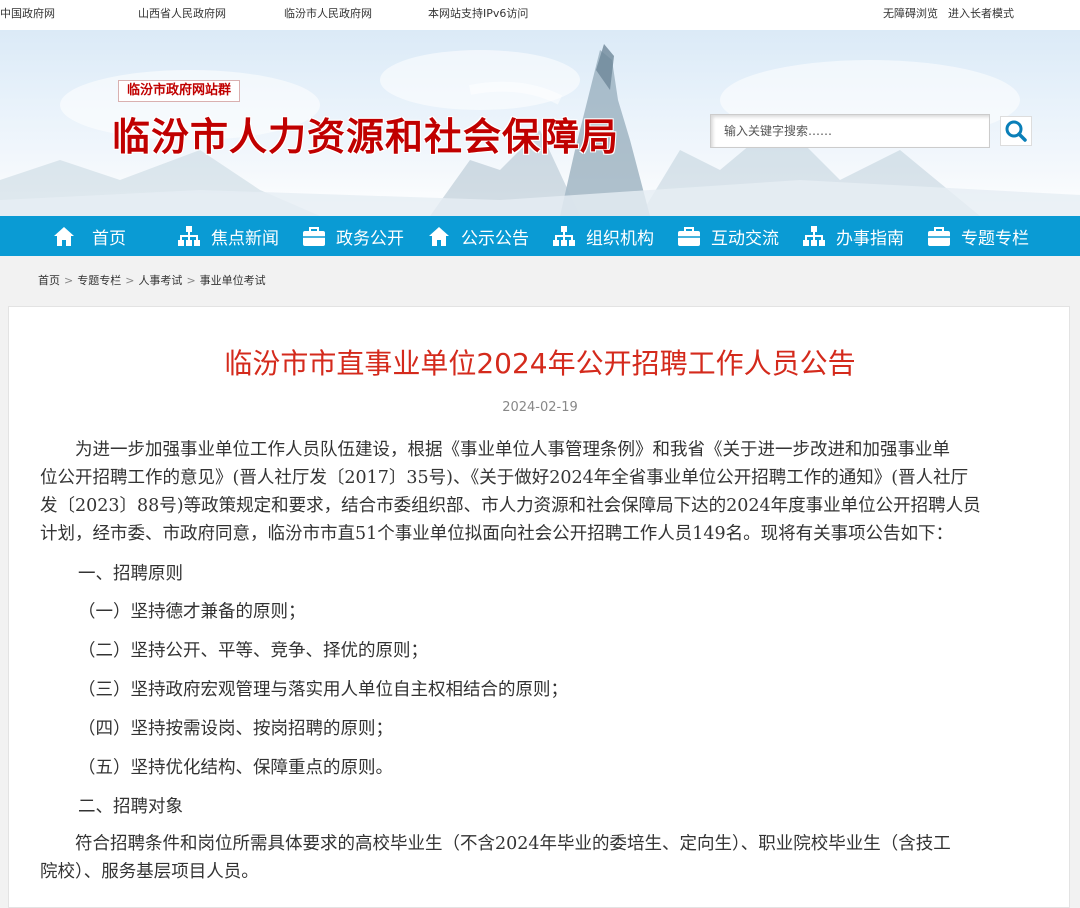 Image resolution: width=1080 pixels, height=908 pixels. I want to click on link-shanxi-gov: 山西省人民政府网, so click(182, 13).